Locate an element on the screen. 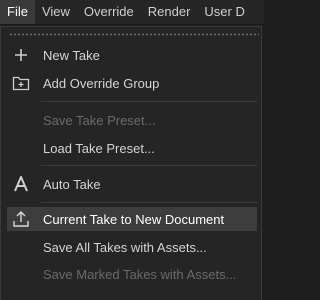 The image size is (320, 300). plus-icon is located at coordinates (21, 55).